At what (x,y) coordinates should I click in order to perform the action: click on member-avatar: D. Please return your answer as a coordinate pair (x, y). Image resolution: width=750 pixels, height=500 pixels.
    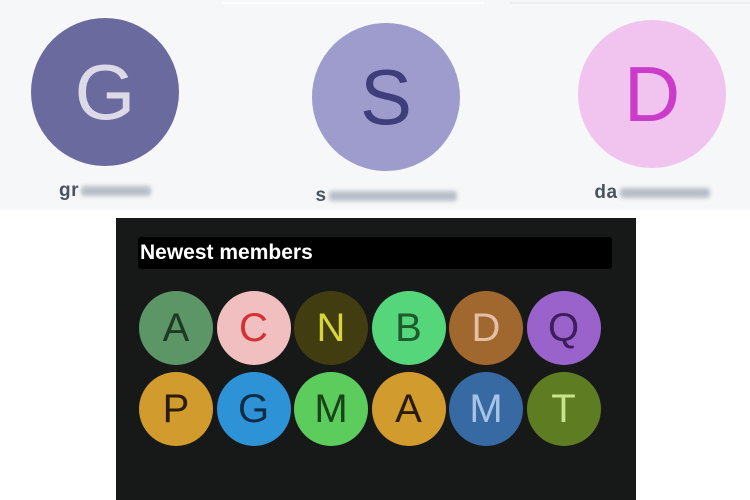
    Looking at the image, I should click on (486, 328).